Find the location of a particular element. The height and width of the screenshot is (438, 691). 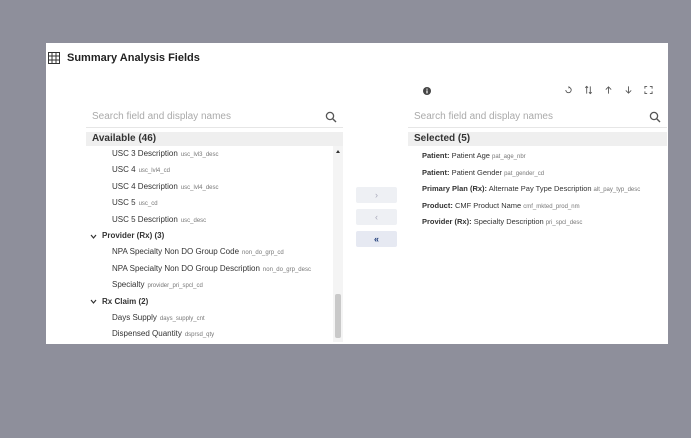

info-icon is located at coordinates (427, 91).